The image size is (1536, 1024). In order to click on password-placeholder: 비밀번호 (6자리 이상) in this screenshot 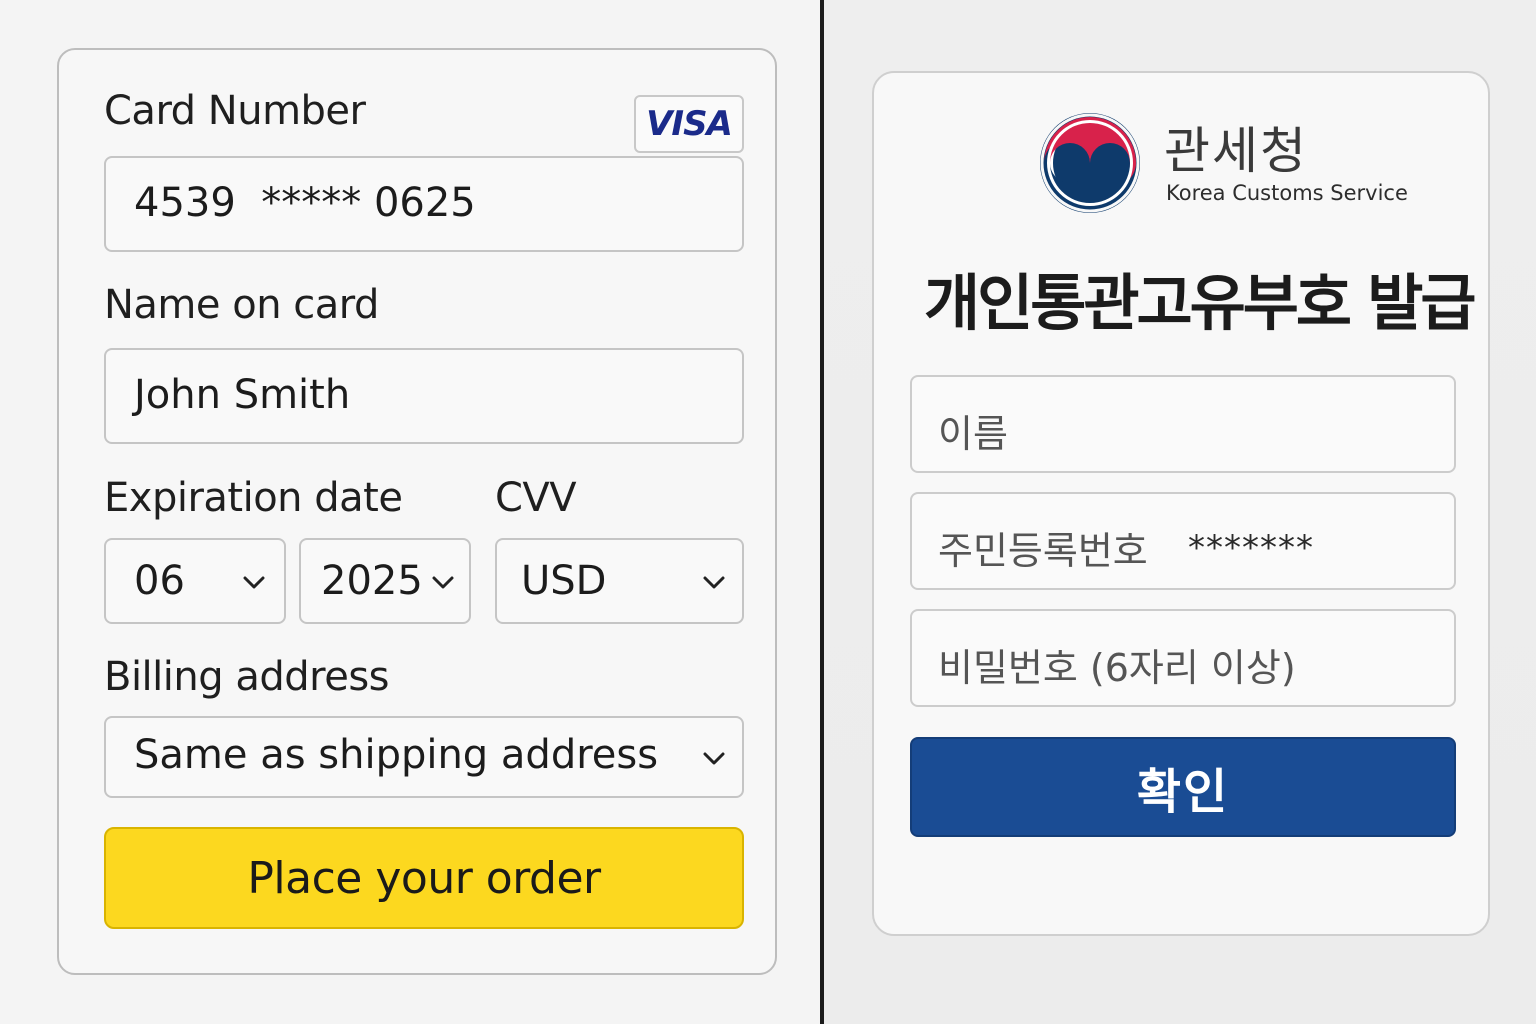, I will do `click(1117, 668)`.